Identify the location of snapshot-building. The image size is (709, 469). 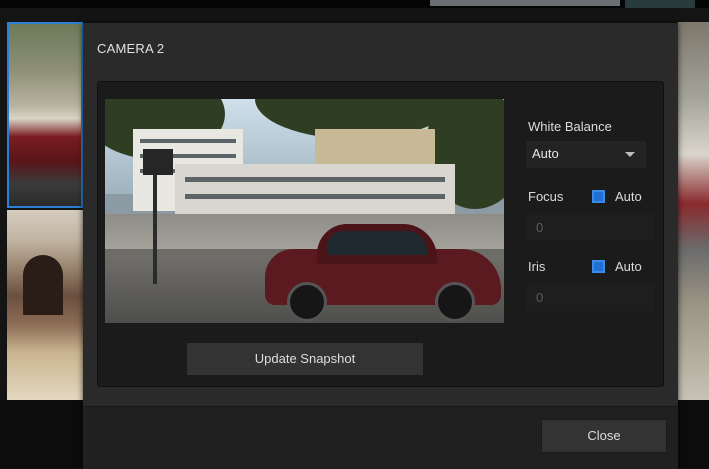
(315, 191).